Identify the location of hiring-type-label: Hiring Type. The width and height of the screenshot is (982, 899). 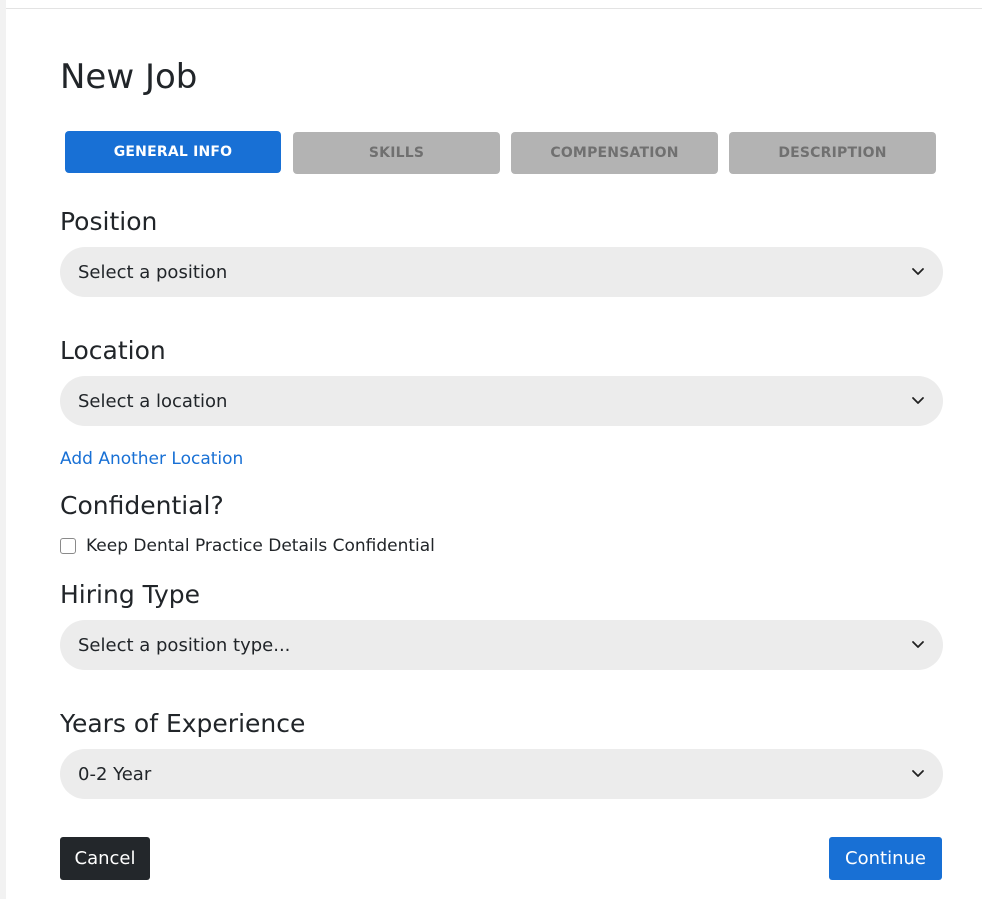
(130, 594).